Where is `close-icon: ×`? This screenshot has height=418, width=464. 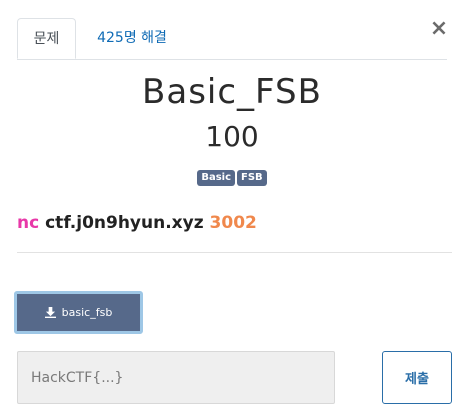
close-icon: × is located at coordinates (439, 29).